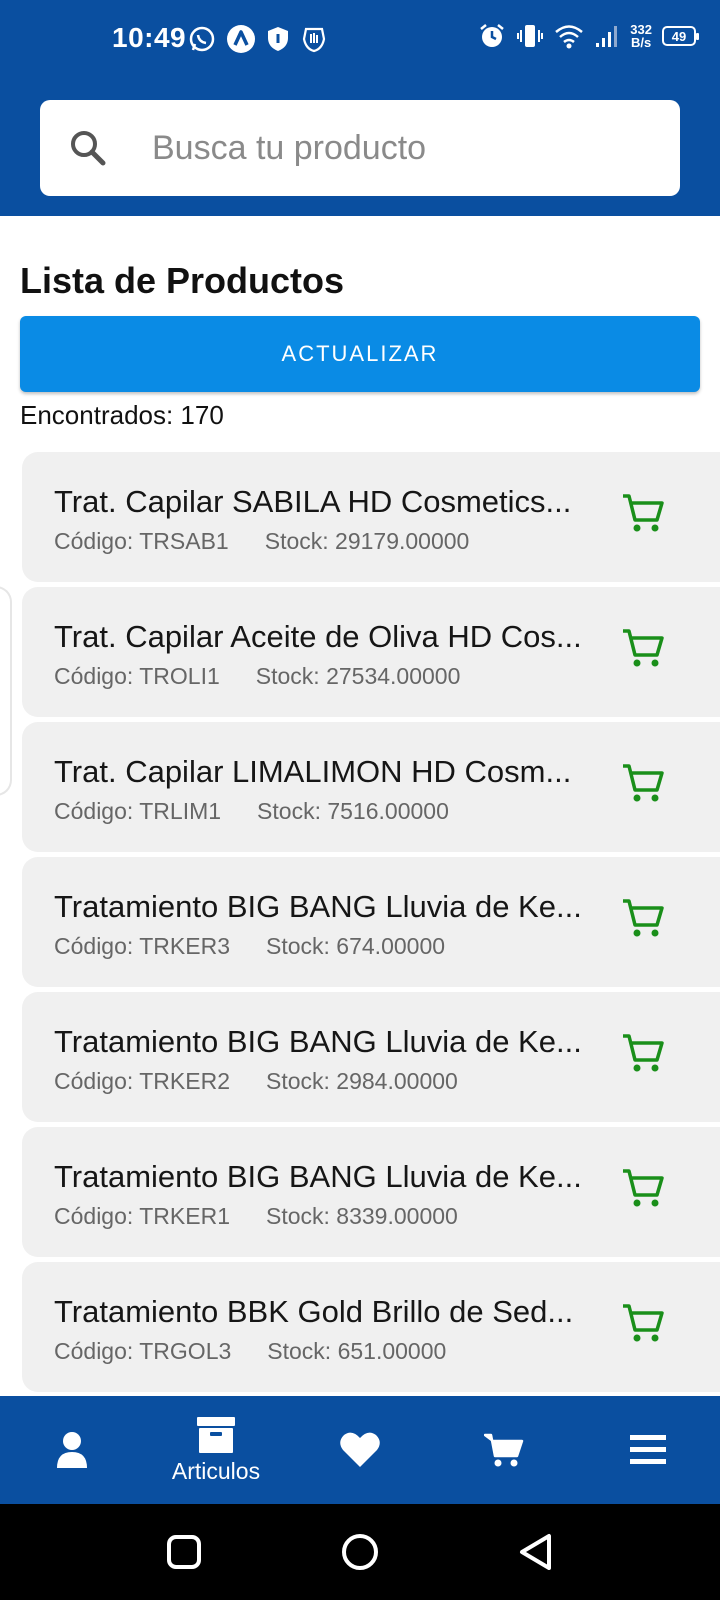 This screenshot has height=1600, width=720. What do you see at coordinates (360, 354) in the screenshot?
I see `refresh-button: ACTUALIZAR` at bounding box center [360, 354].